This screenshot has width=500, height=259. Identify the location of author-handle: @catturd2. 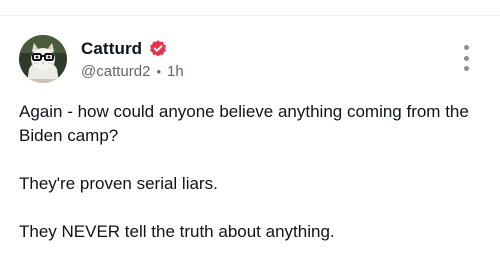
(115, 71).